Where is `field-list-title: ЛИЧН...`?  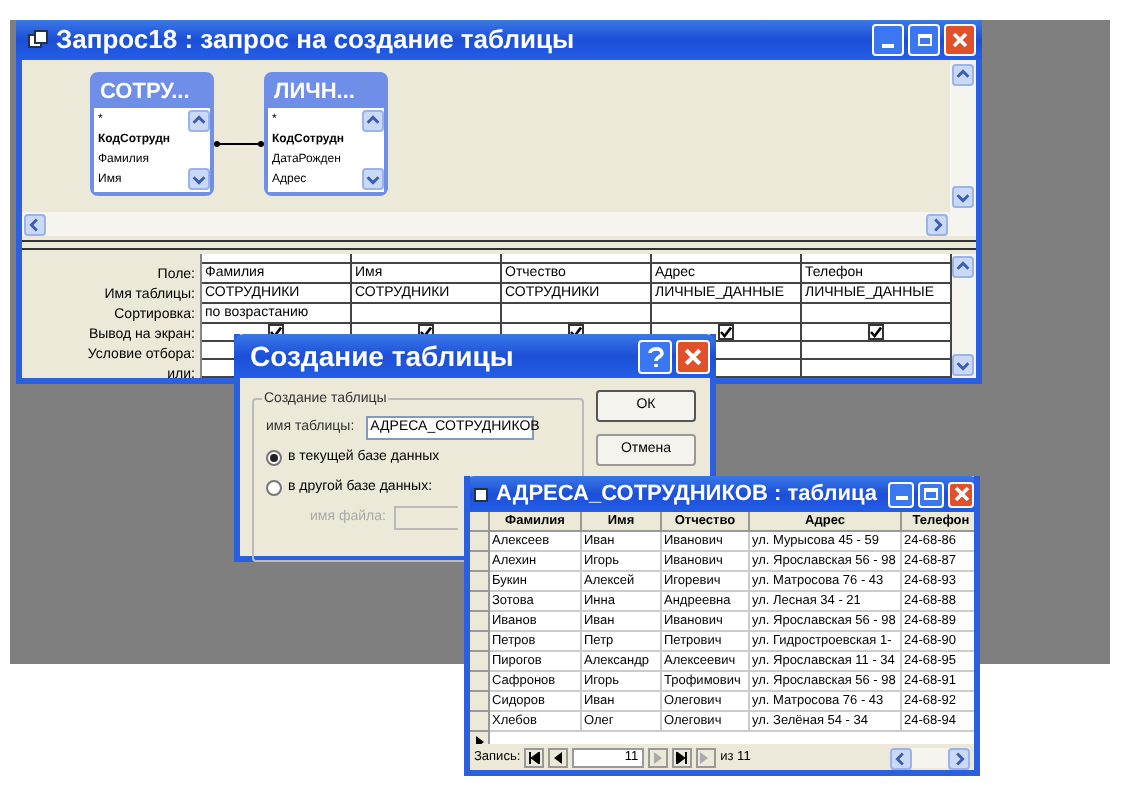
field-list-title: ЛИЧН... is located at coordinates (314, 93).